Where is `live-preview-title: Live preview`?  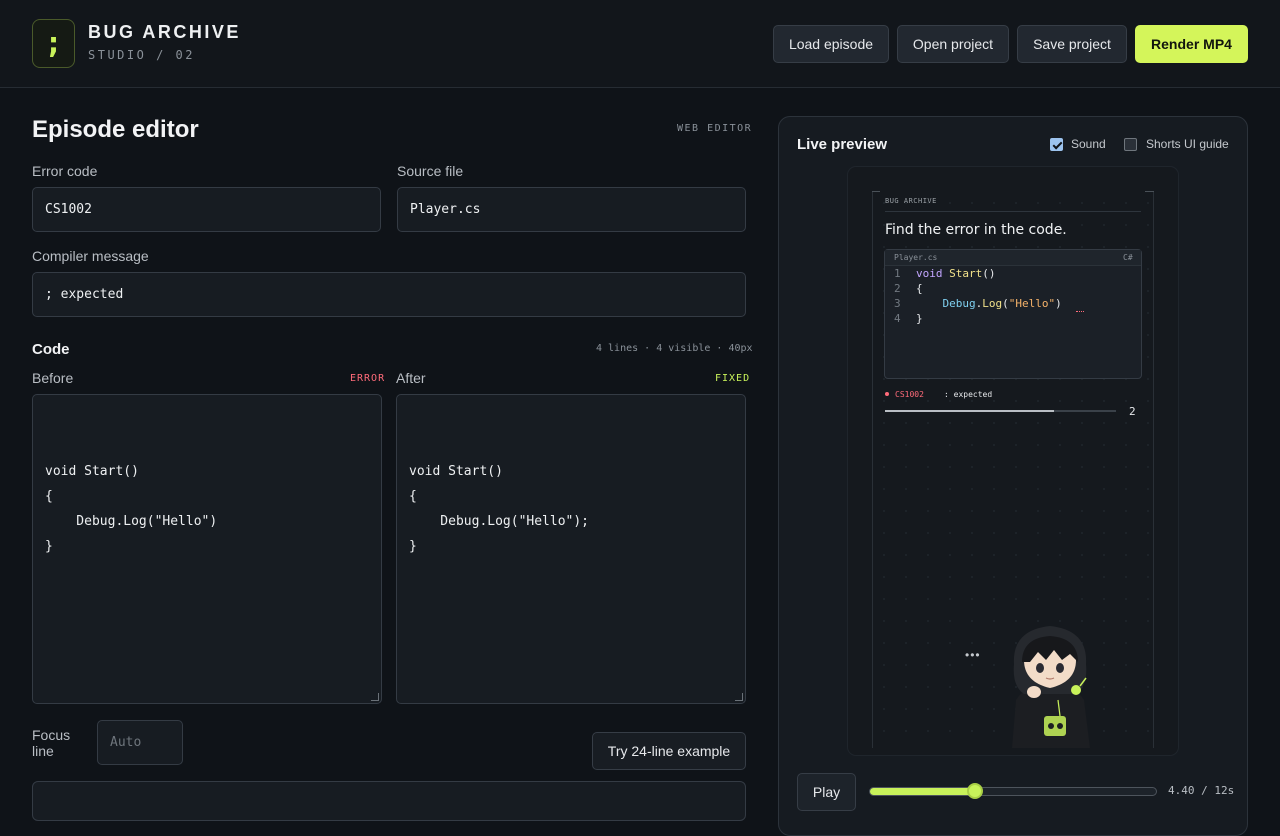 live-preview-title: Live preview is located at coordinates (842, 144).